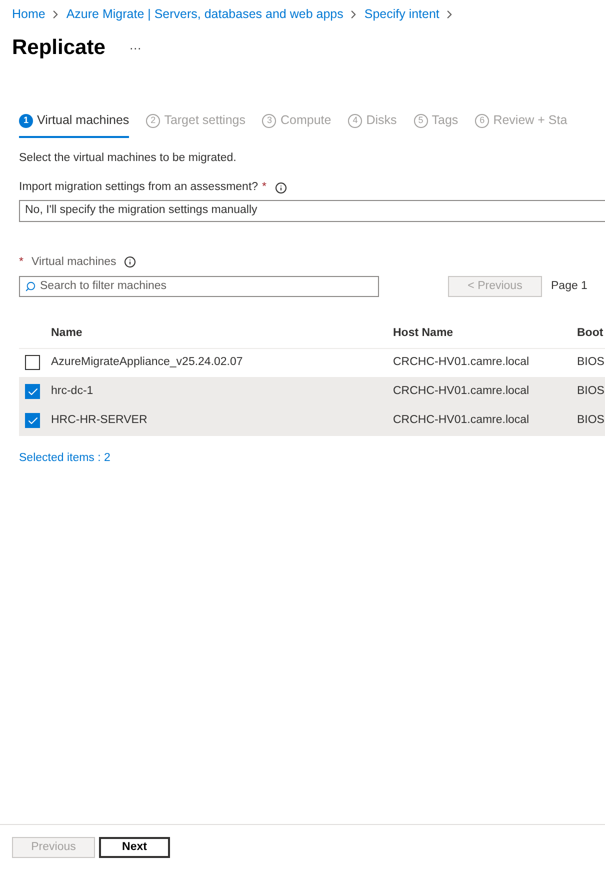 The width and height of the screenshot is (605, 870). I want to click on page-title: Replicate, so click(59, 47).